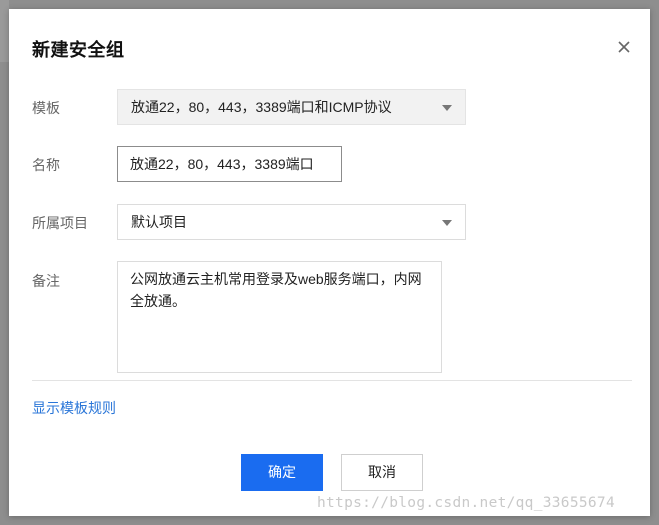 This screenshot has width=659, height=525. I want to click on close-icon, so click(624, 47).